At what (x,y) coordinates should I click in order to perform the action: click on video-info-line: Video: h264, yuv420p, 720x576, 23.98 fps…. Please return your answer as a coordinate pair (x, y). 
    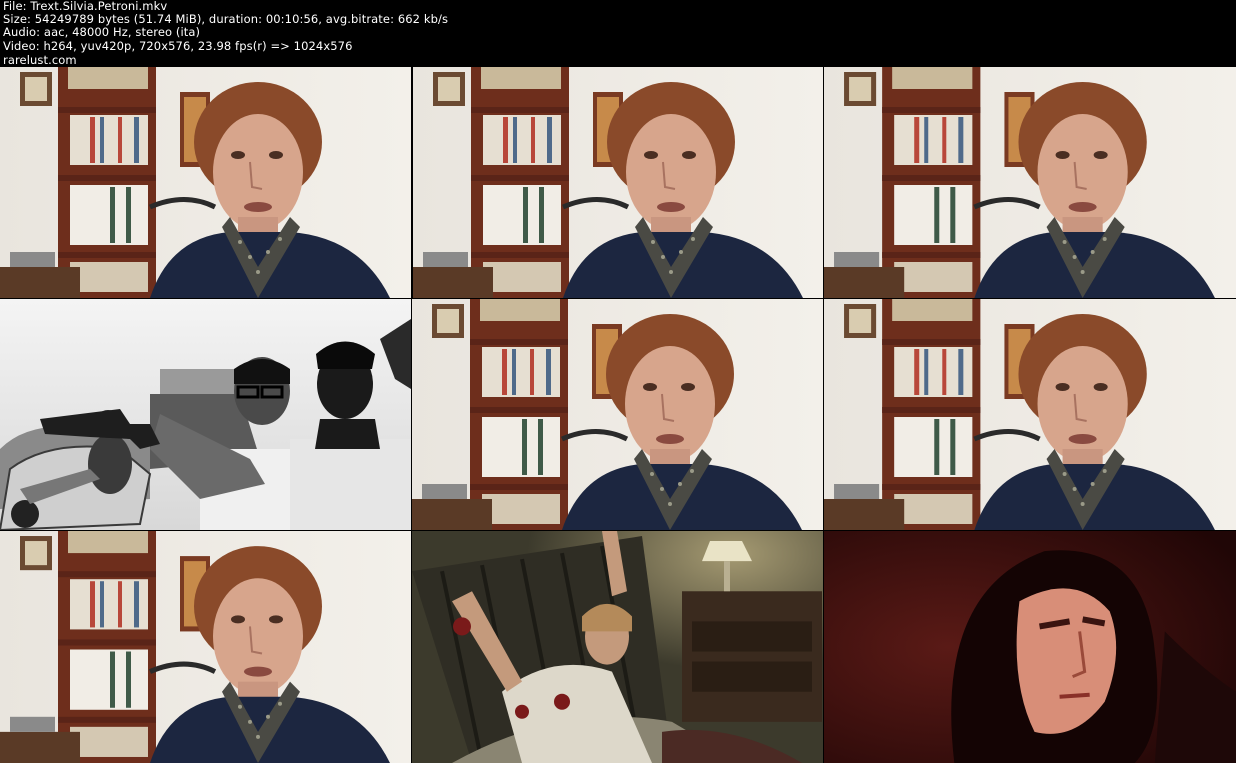
    Looking at the image, I should click on (178, 46).